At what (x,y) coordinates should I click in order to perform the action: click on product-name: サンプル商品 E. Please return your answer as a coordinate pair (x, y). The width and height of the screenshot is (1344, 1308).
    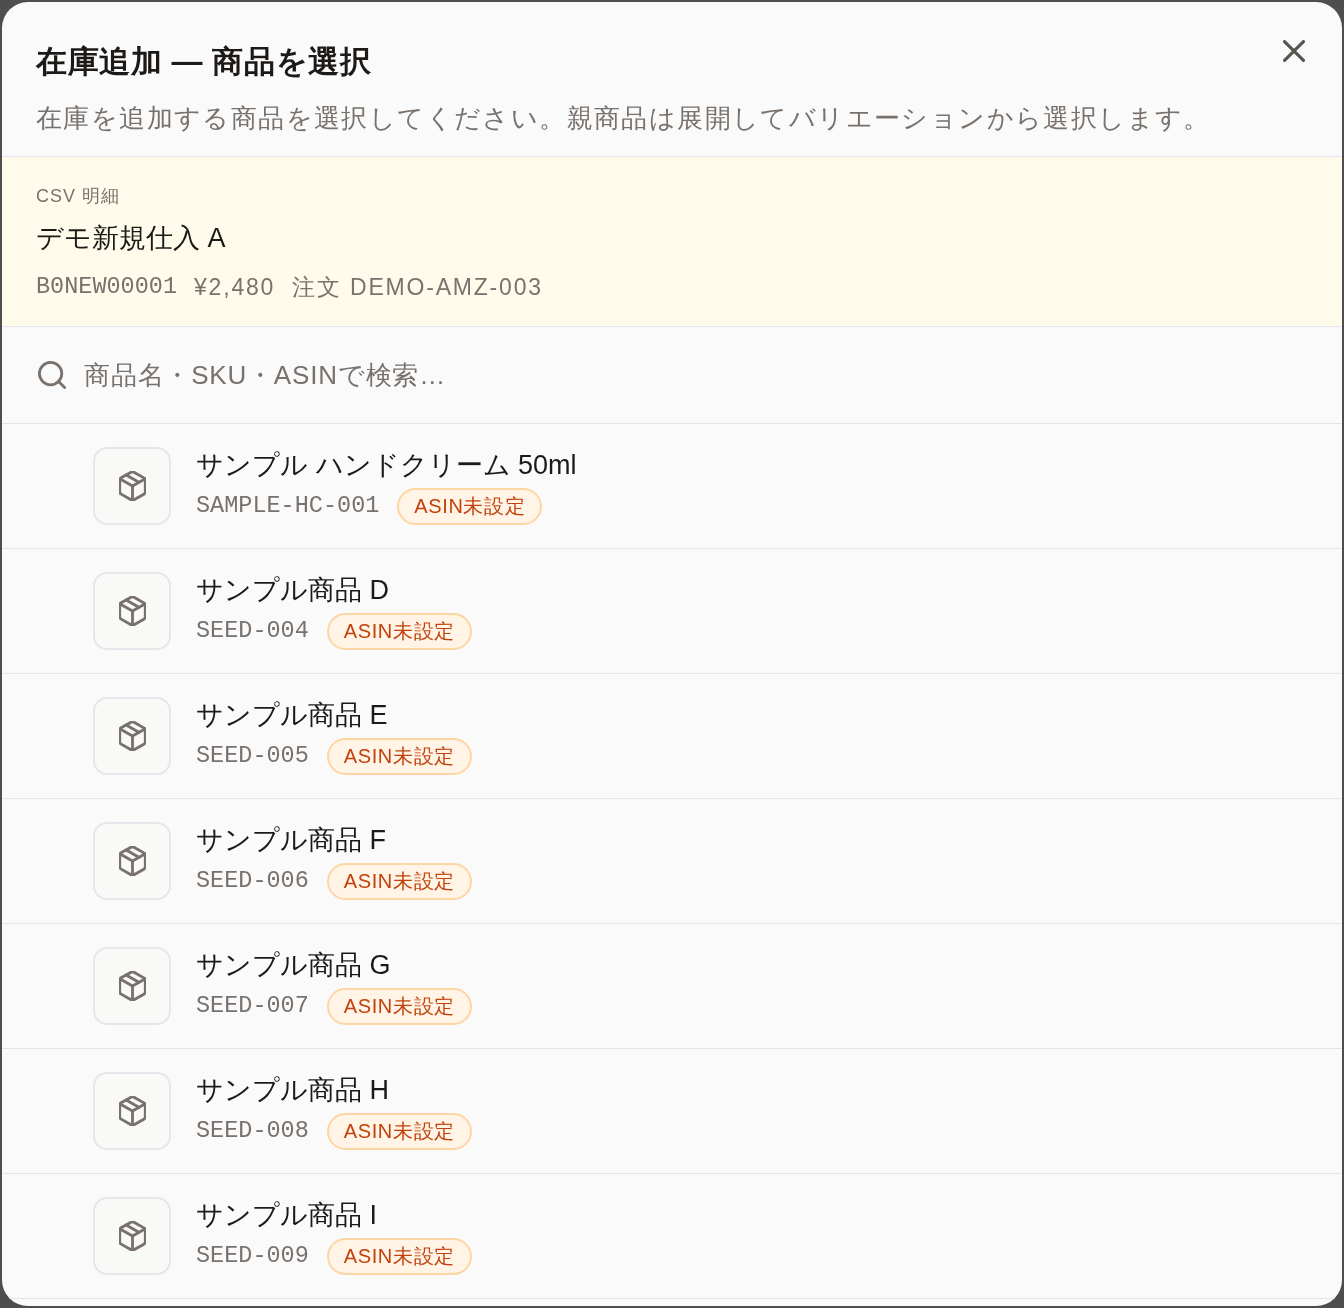
    Looking at the image, I should click on (292, 715).